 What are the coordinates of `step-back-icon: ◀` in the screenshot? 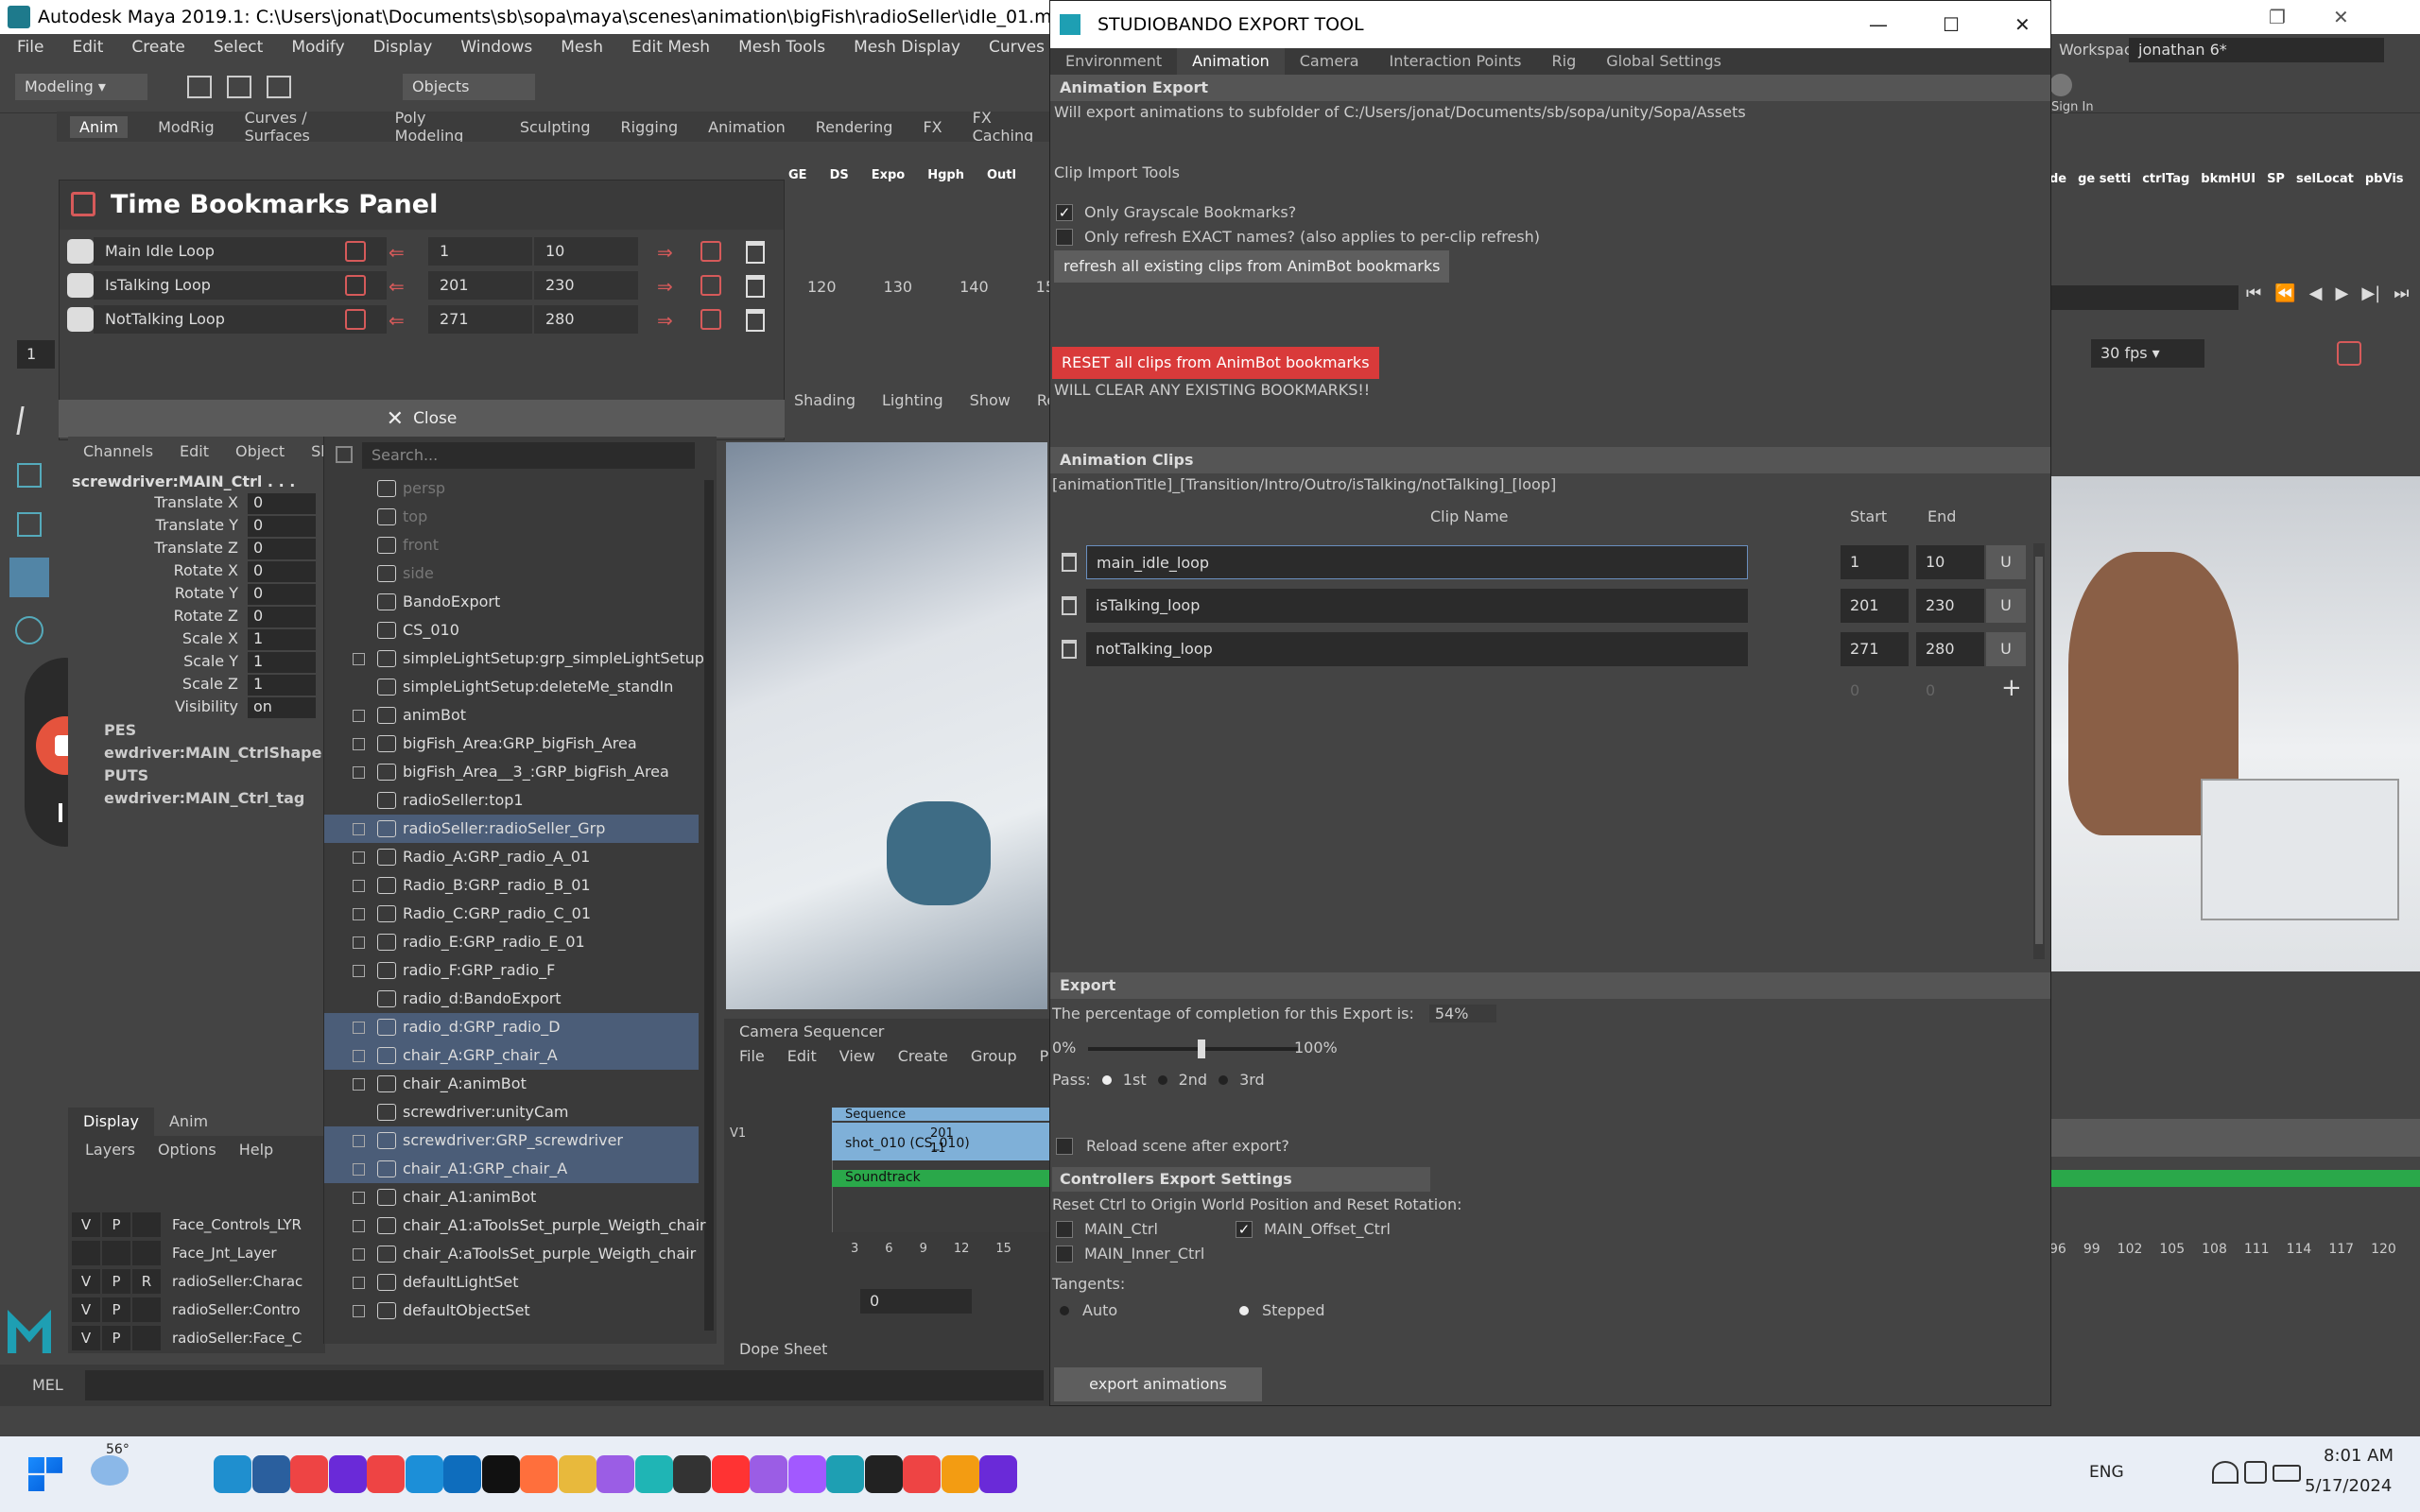 It's located at (2316, 293).